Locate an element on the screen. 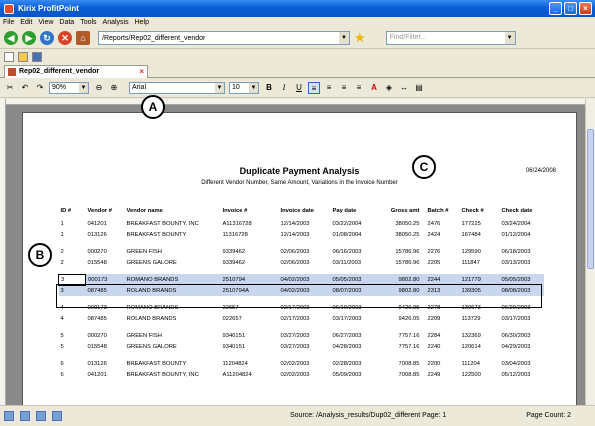 The image size is (595, 426). table-cell: BREAKFAST BOUNTY, INC is located at coordinates (162, 374).